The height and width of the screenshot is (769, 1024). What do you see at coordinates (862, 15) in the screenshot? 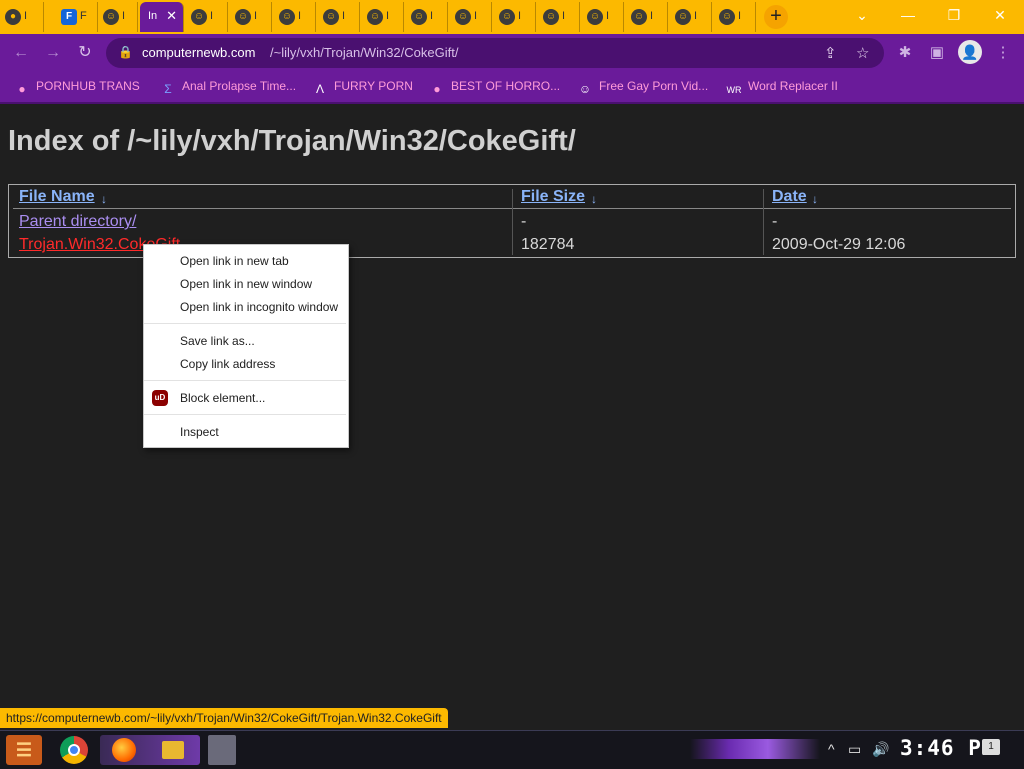
I see `tab-search-icon: ⌄` at bounding box center [862, 15].